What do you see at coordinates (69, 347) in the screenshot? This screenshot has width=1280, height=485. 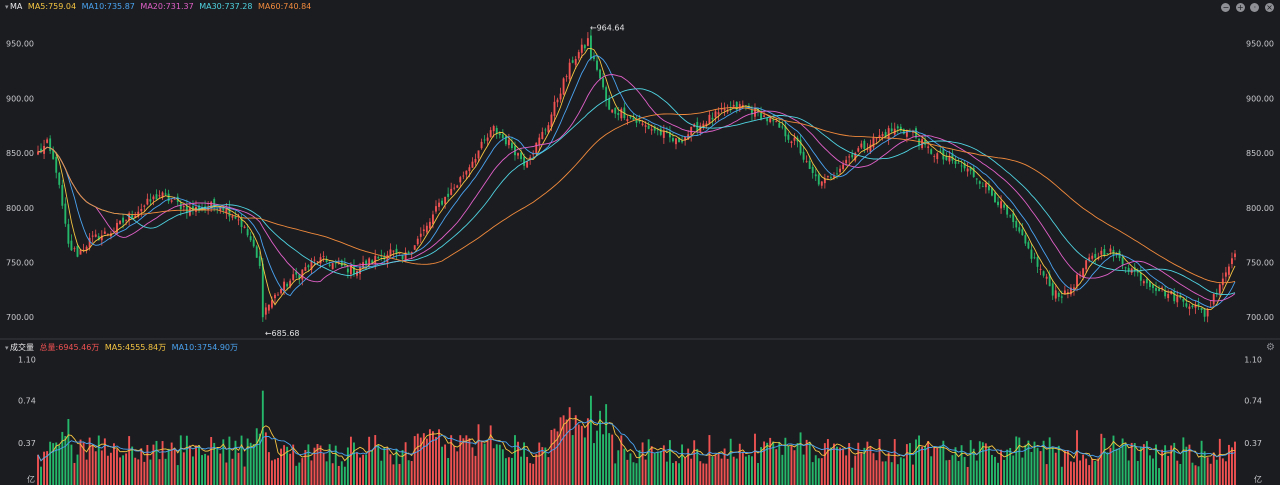 I see `volume-total: 总量:6945.46万` at bounding box center [69, 347].